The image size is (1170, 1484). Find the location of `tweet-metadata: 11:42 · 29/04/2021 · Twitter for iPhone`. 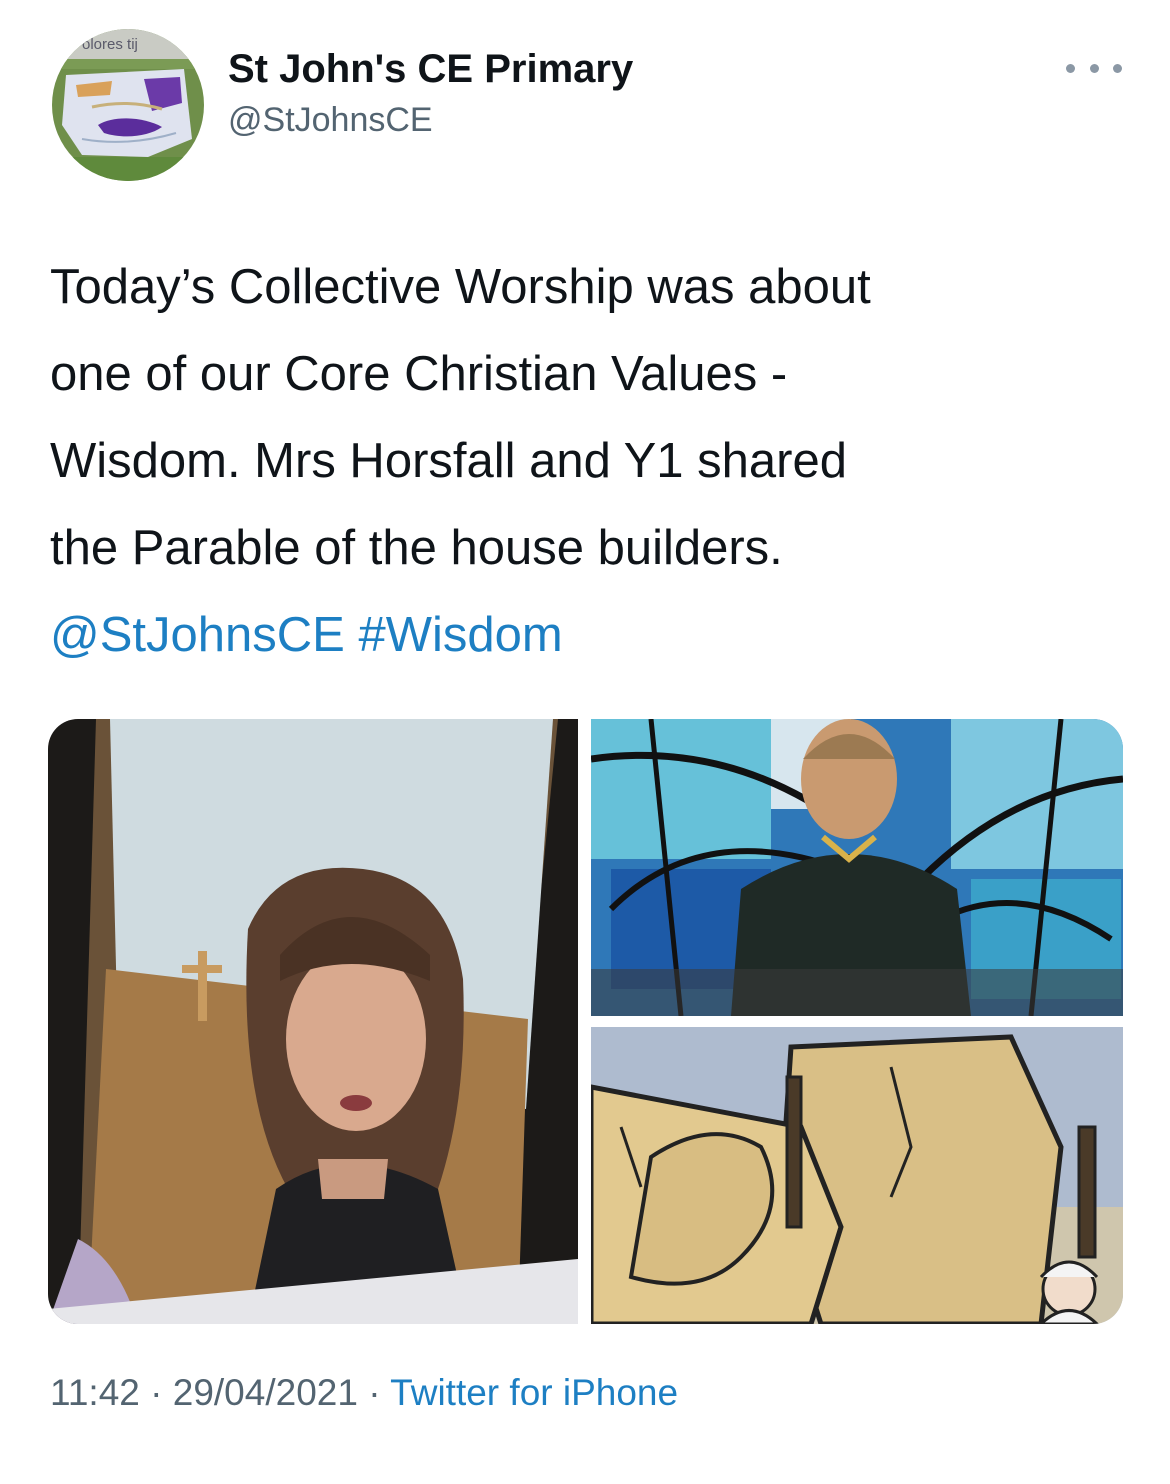

tweet-metadata: 11:42 · 29/04/2021 · Twitter for iPhone is located at coordinates (364, 1393).